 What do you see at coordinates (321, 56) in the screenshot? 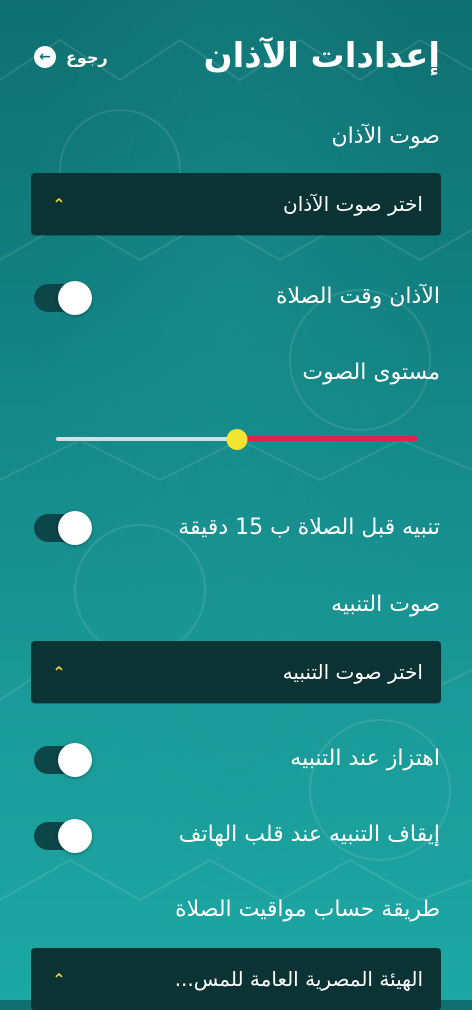
I see `page-title: إعدادات الآذان` at bounding box center [321, 56].